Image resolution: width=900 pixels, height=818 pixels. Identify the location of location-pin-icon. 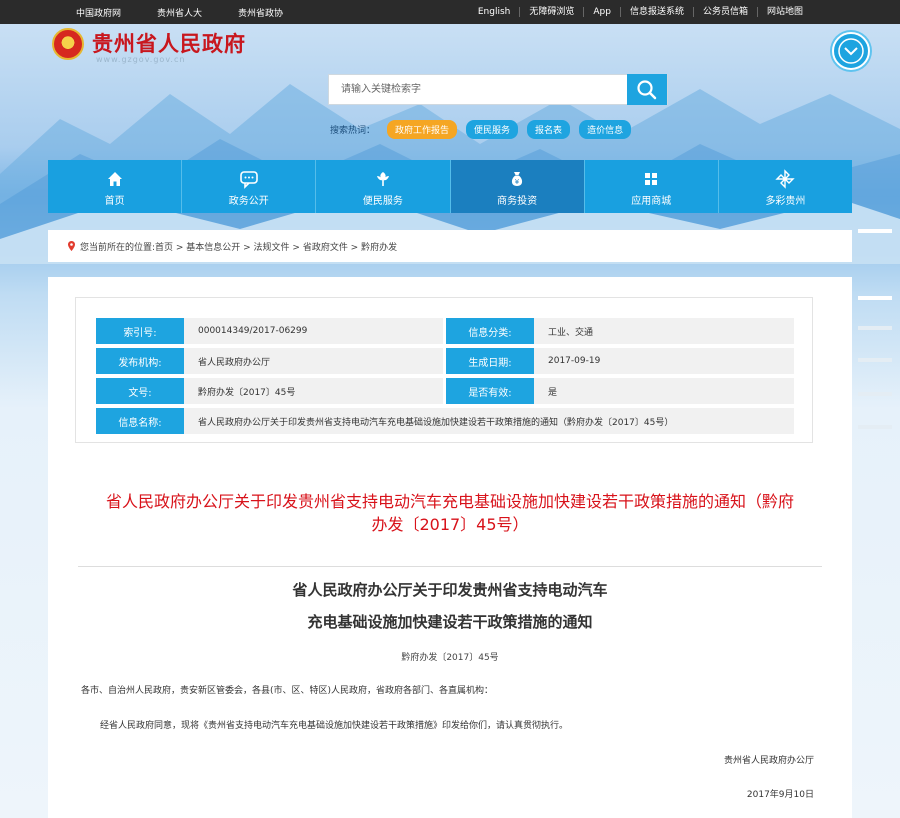
(71, 246).